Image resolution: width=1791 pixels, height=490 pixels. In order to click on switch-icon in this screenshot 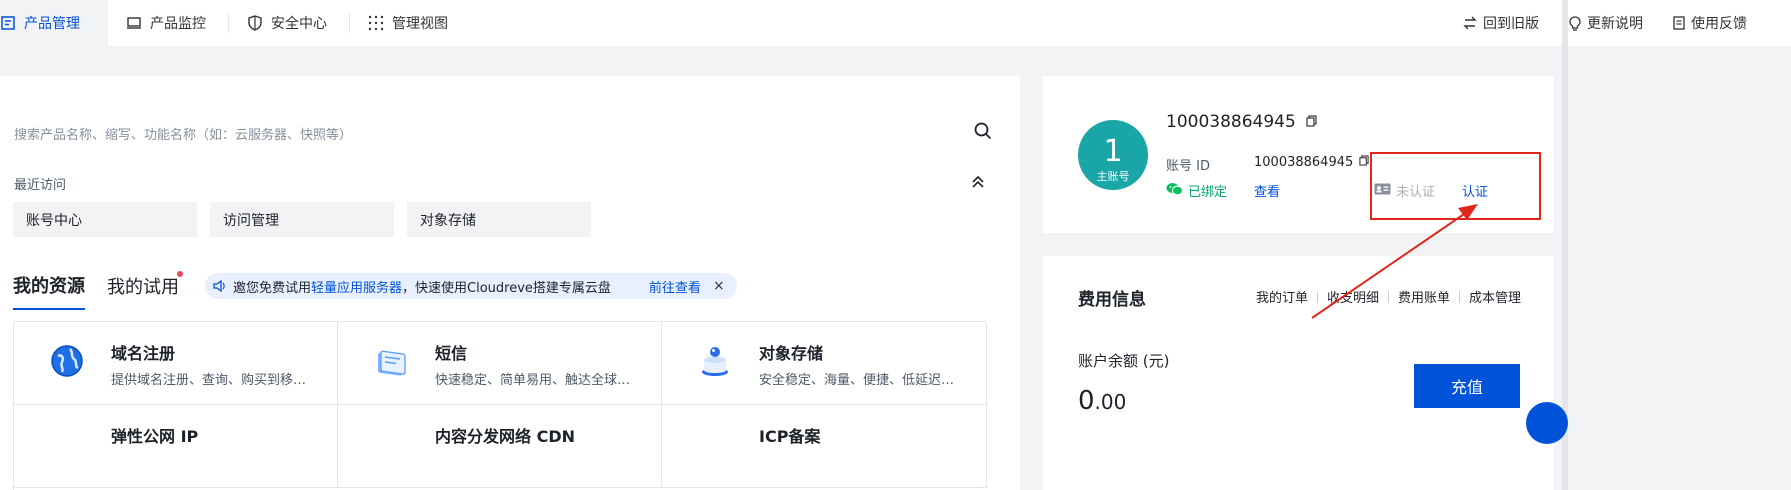, I will do `click(1470, 23)`.